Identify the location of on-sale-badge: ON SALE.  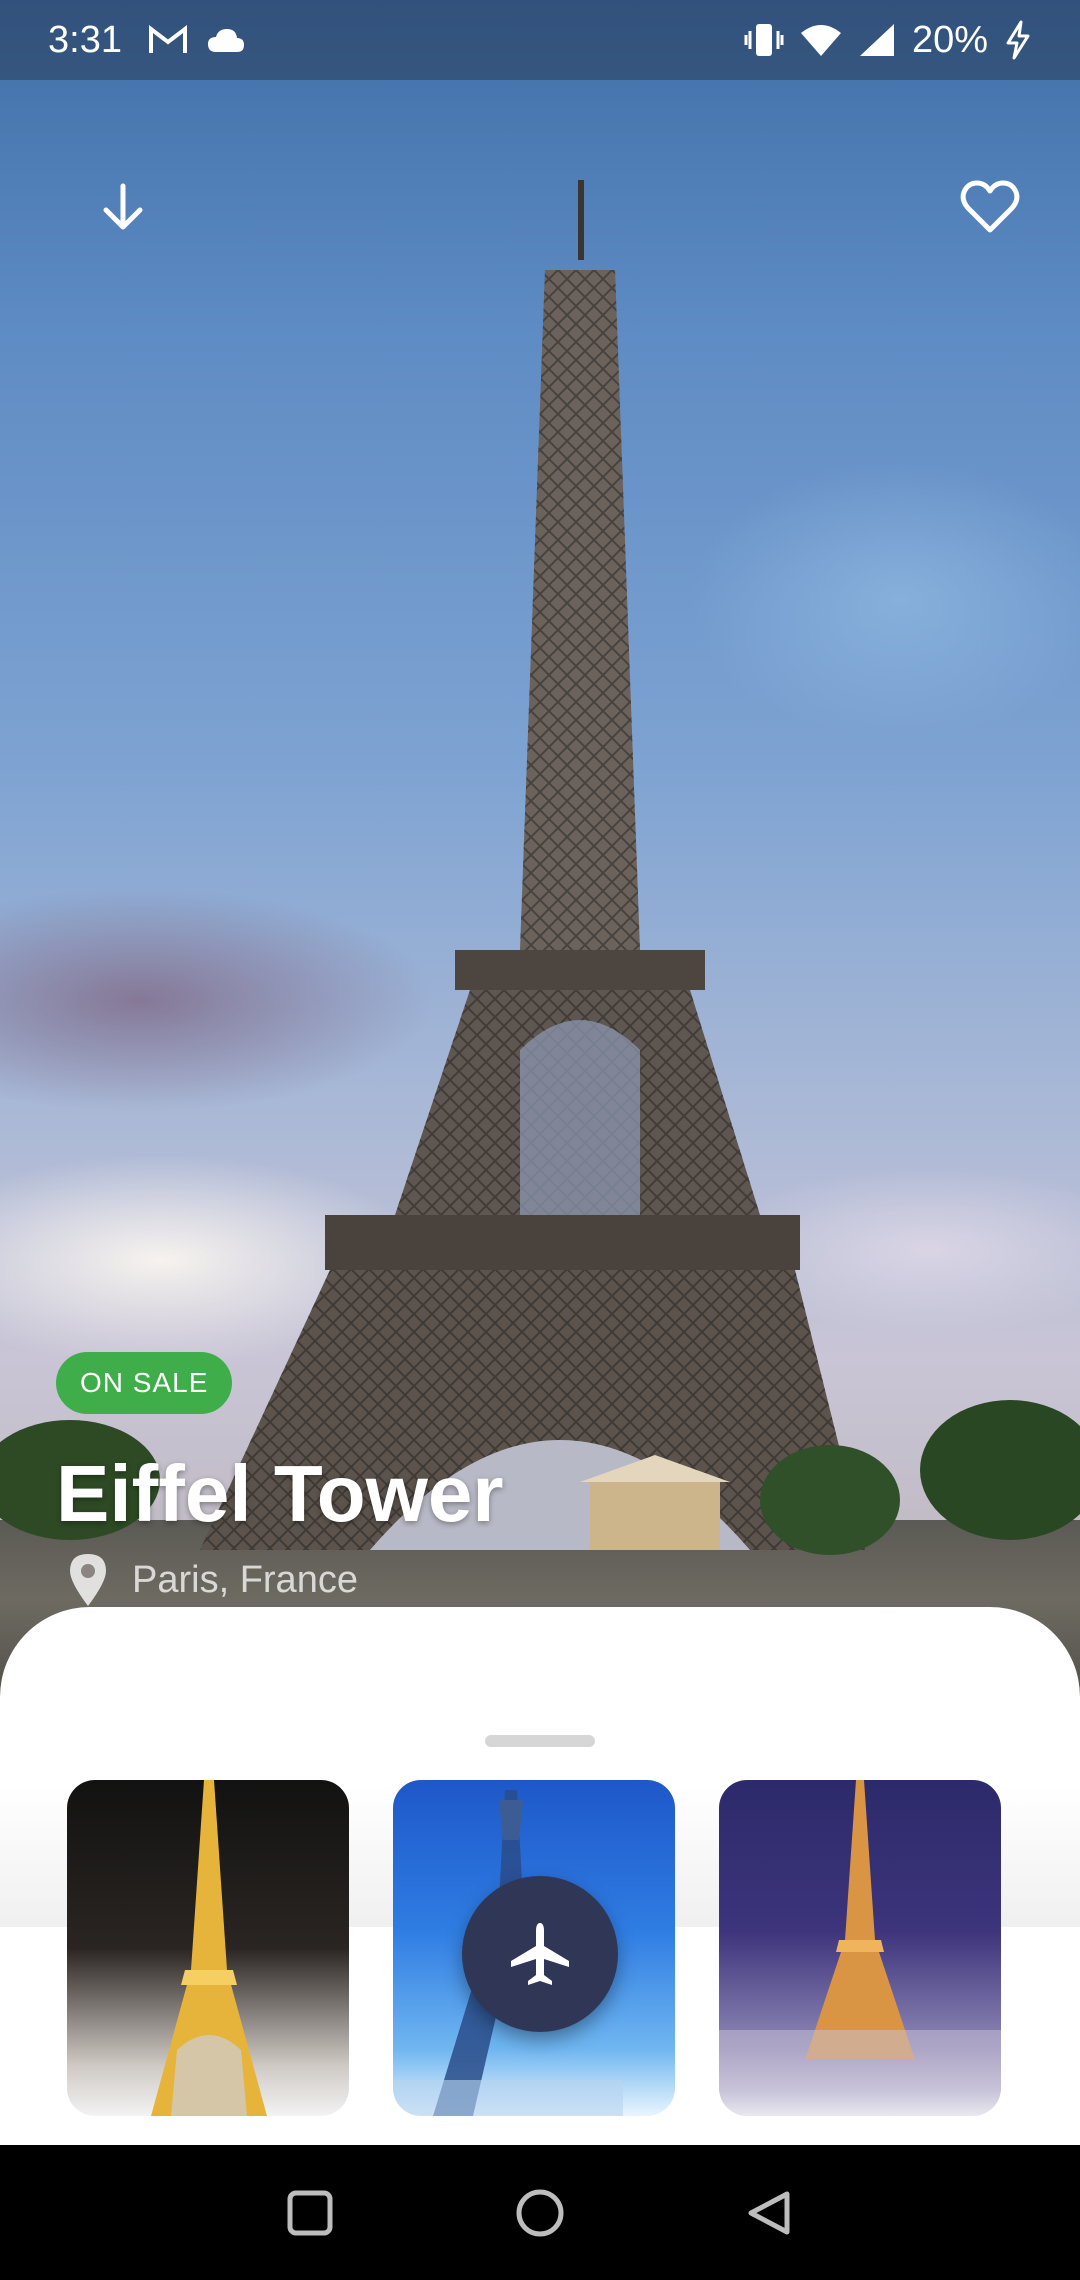
(144, 1383).